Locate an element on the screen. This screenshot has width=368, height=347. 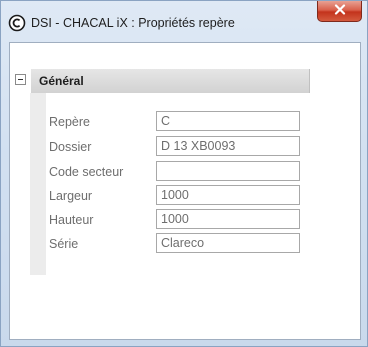
grid-gutter is located at coordinates (38, 184).